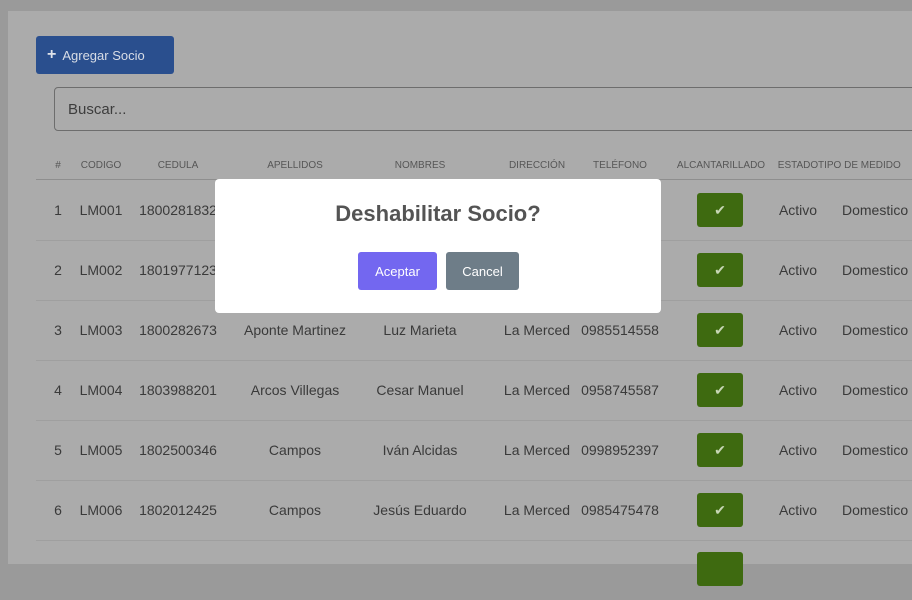 This screenshot has width=912, height=600. What do you see at coordinates (397, 271) in the screenshot?
I see `accept-button: Aceptar` at bounding box center [397, 271].